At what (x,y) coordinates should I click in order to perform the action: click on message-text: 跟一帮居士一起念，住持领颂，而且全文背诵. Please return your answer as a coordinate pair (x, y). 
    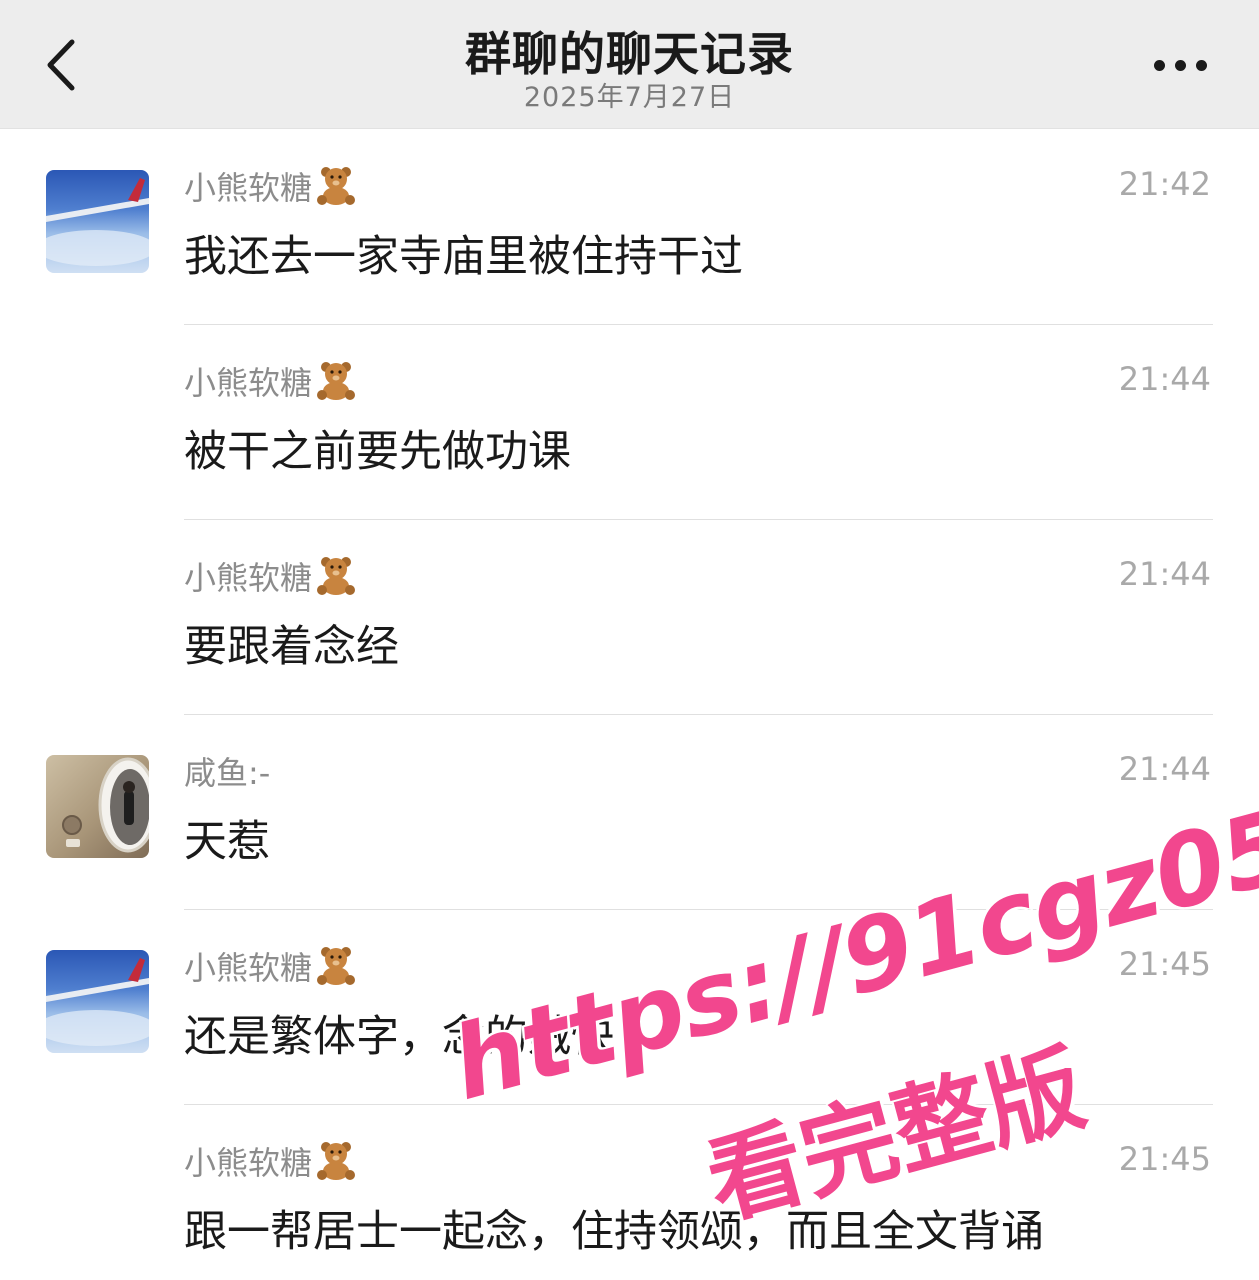
    Looking at the image, I should click on (614, 1228).